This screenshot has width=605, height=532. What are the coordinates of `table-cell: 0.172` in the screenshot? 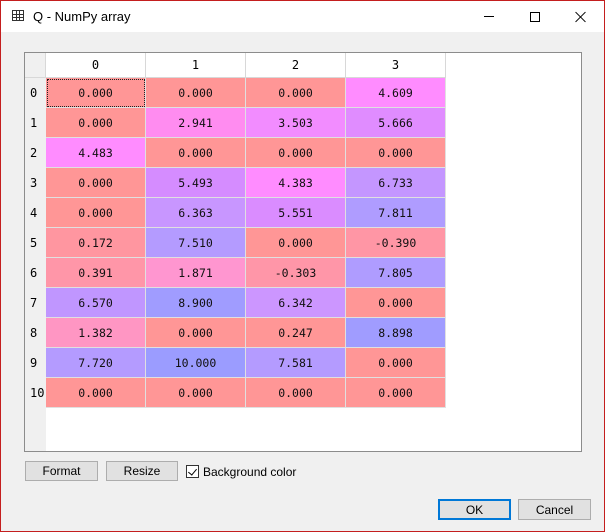 It's located at (96, 243).